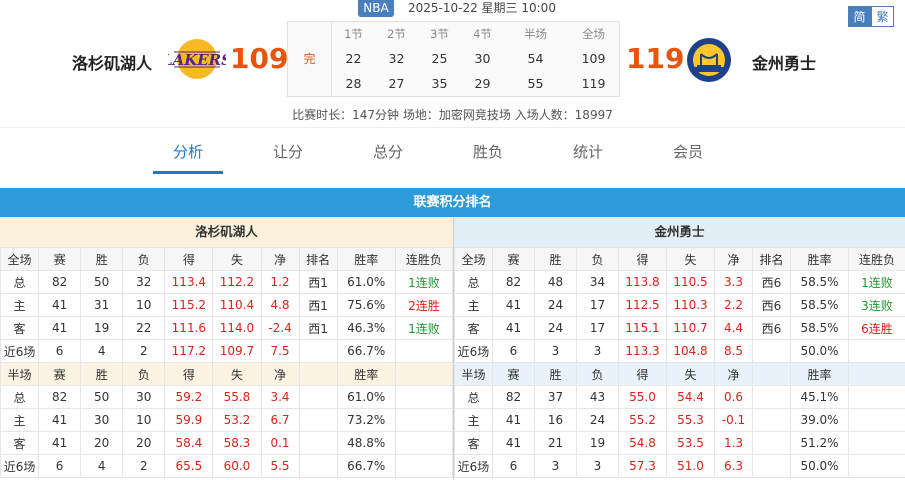  Describe the element at coordinates (189, 466) in the screenshot. I see `stat-cell: 65.5` at that location.